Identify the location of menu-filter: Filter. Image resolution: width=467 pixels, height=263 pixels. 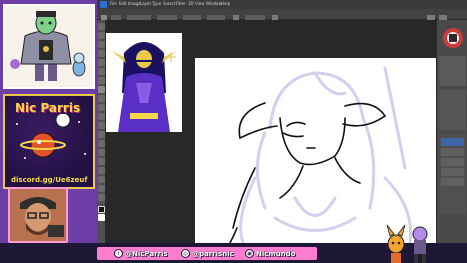
(181, 3).